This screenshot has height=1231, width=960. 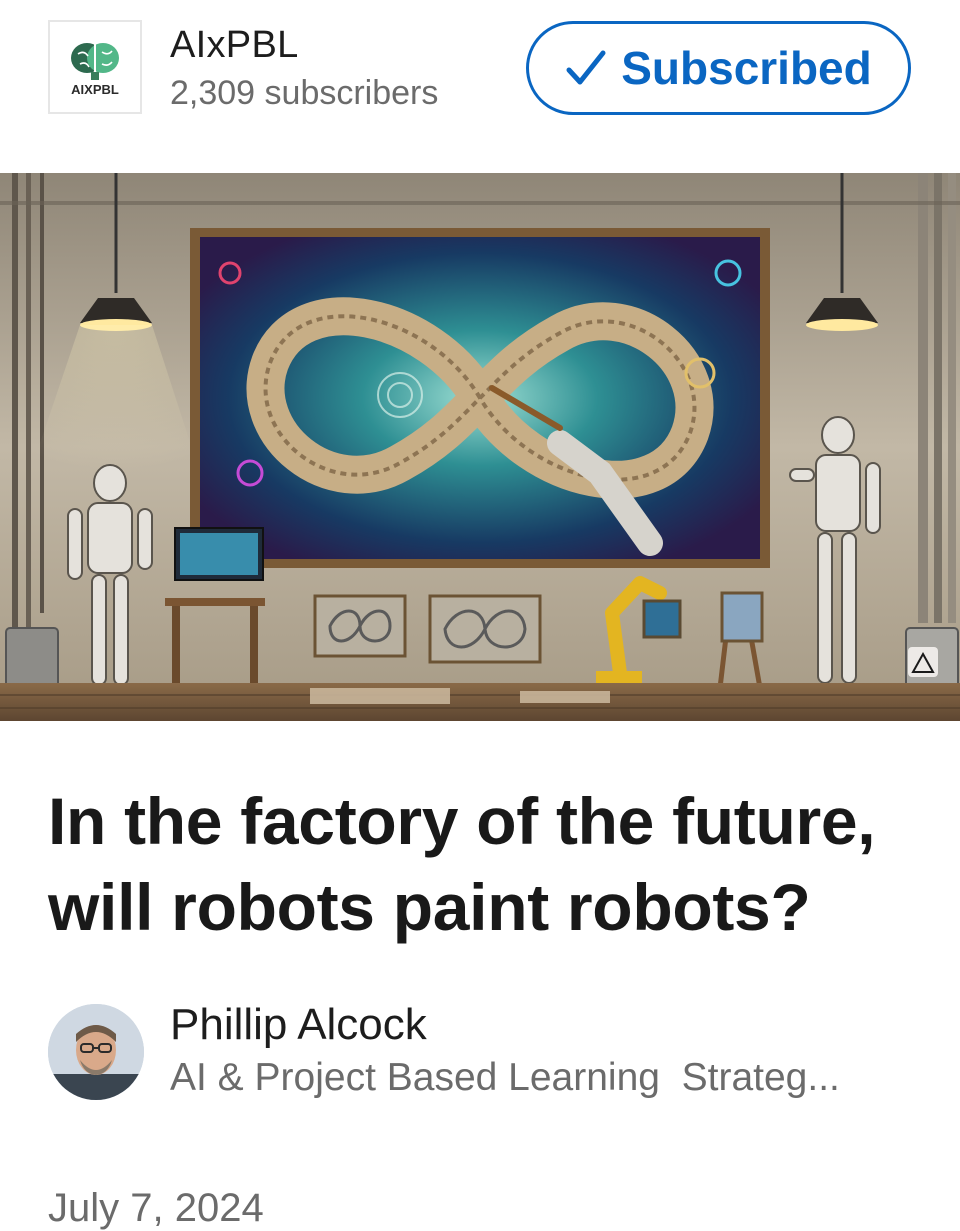 What do you see at coordinates (95, 70) in the screenshot?
I see `brain-logo-icon: AIXPBL` at bounding box center [95, 70].